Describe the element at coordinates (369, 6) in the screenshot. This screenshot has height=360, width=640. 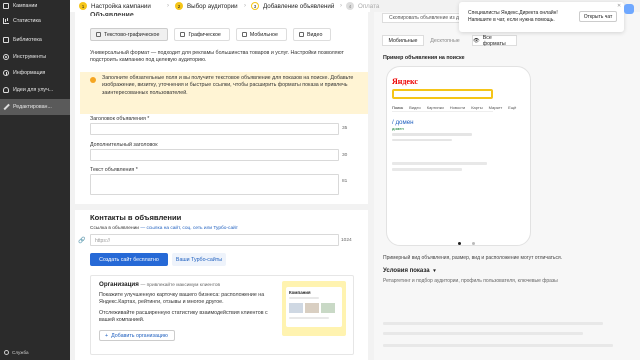
I see `step-label: Оплата` at that location.